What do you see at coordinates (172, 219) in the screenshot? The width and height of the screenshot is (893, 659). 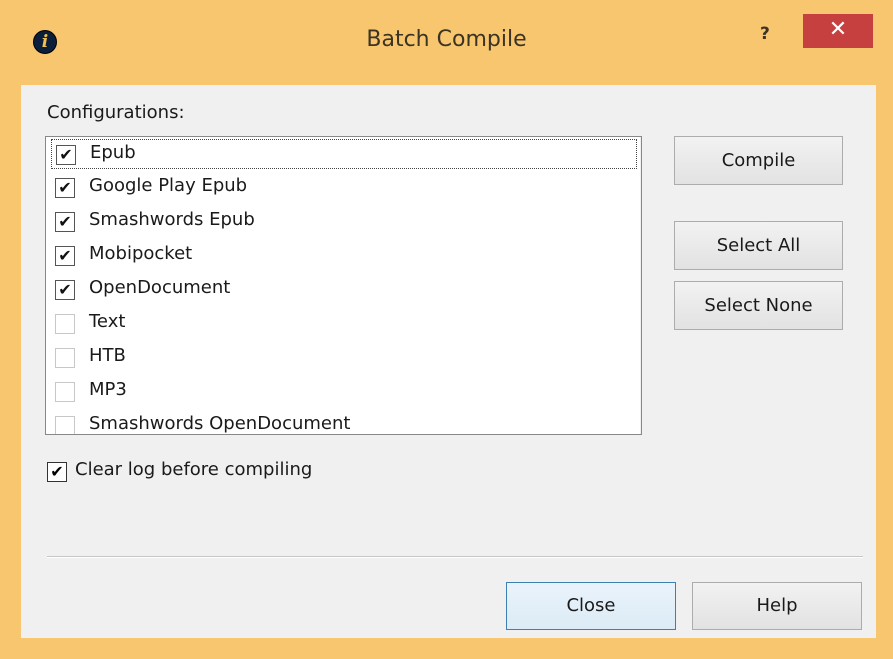 I see `list-item-label: Smashwords Epub` at bounding box center [172, 219].